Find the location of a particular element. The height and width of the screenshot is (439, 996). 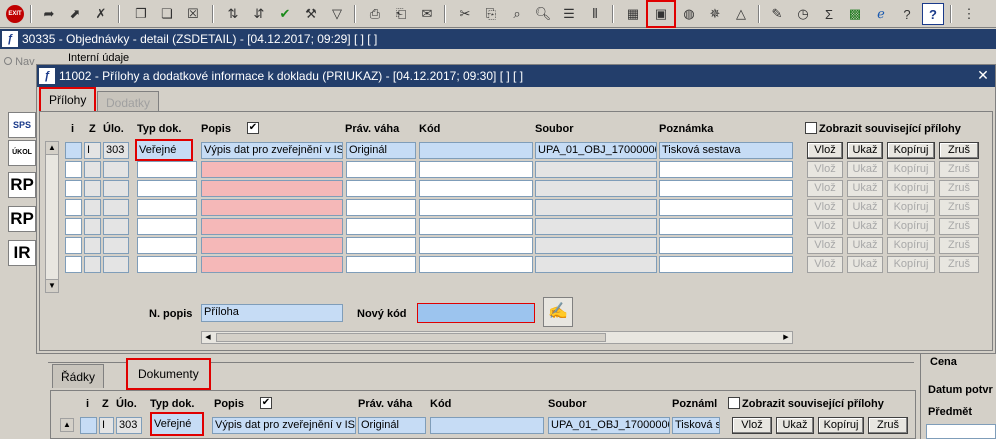

print-icon: ⎙ is located at coordinates (375, 14).